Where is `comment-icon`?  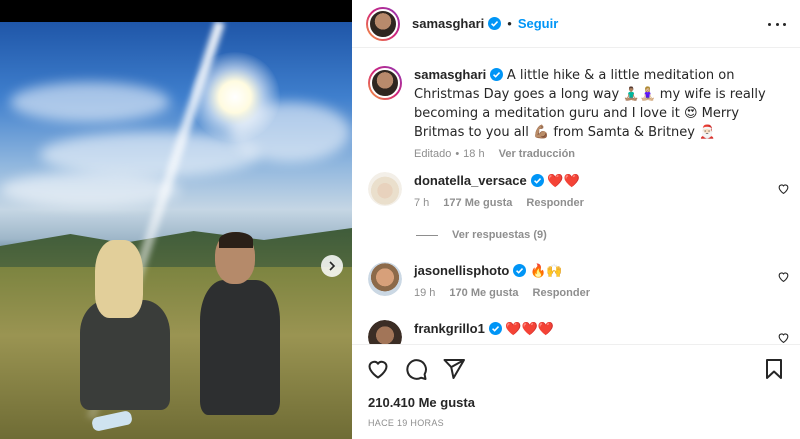 comment-icon is located at coordinates (416, 369).